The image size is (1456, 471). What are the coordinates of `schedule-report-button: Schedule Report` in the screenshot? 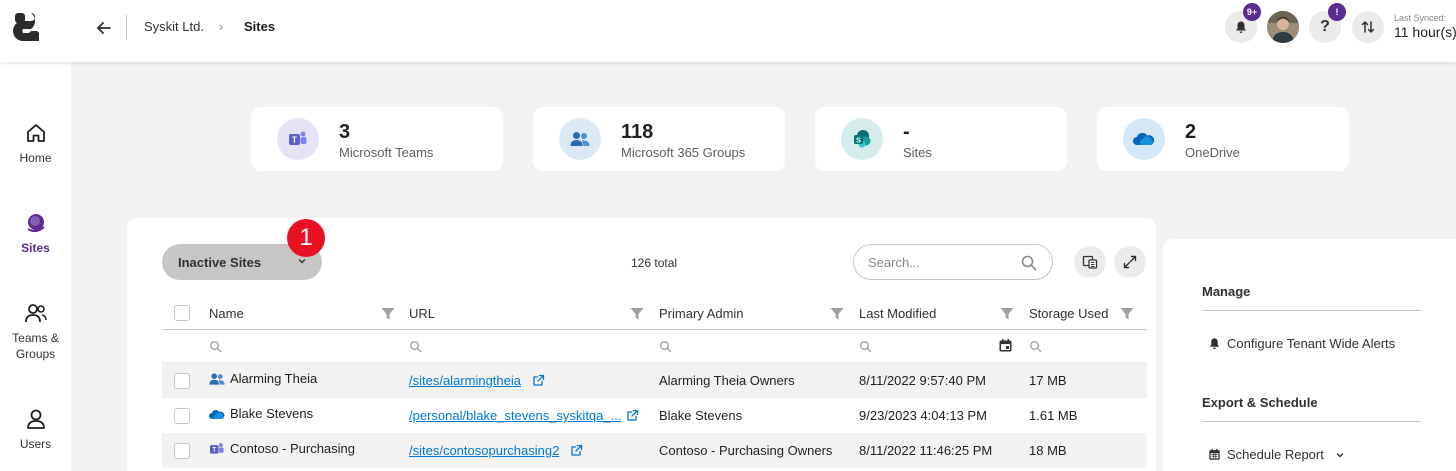 It's located at (1277, 454).